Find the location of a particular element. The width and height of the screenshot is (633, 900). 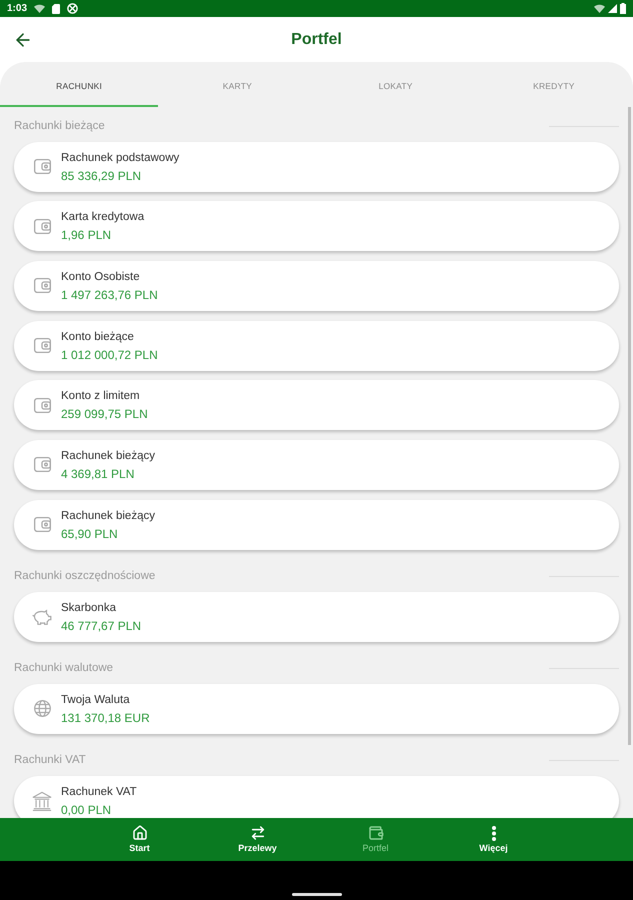

page-title: Portfel is located at coordinates (316, 40).